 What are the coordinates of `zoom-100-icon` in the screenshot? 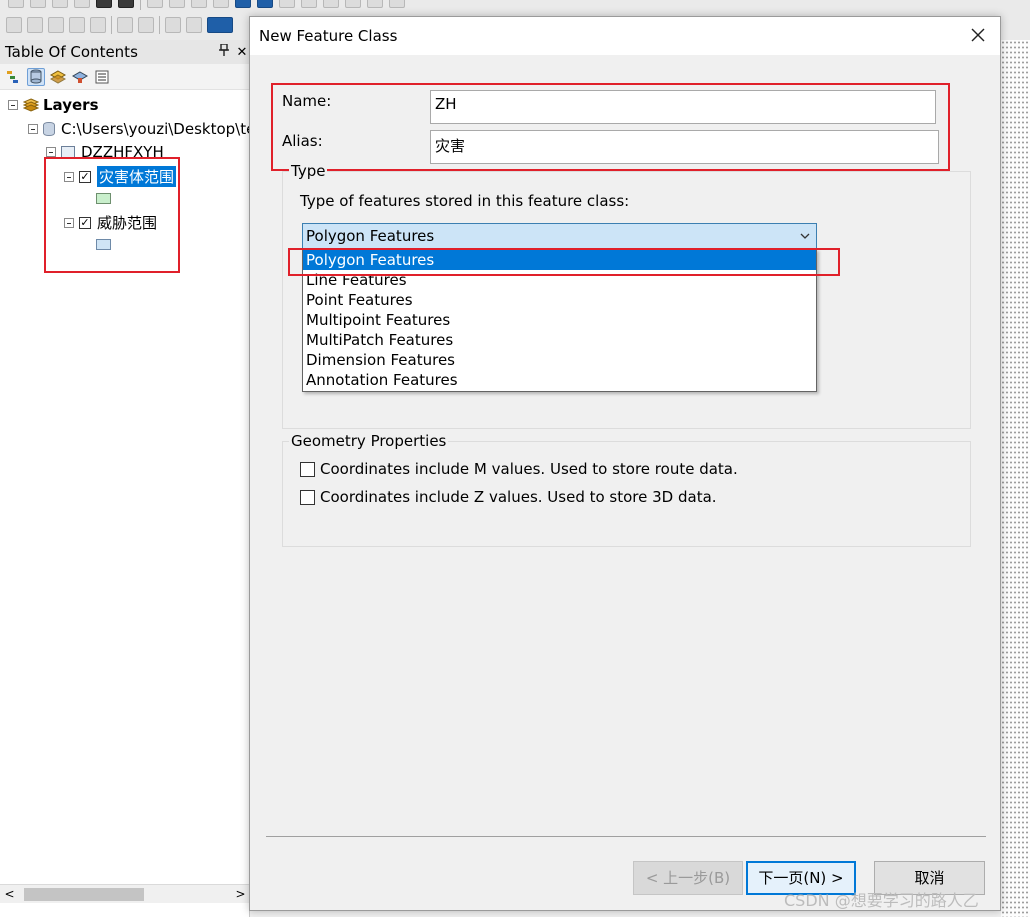 It's located at (98, 25).